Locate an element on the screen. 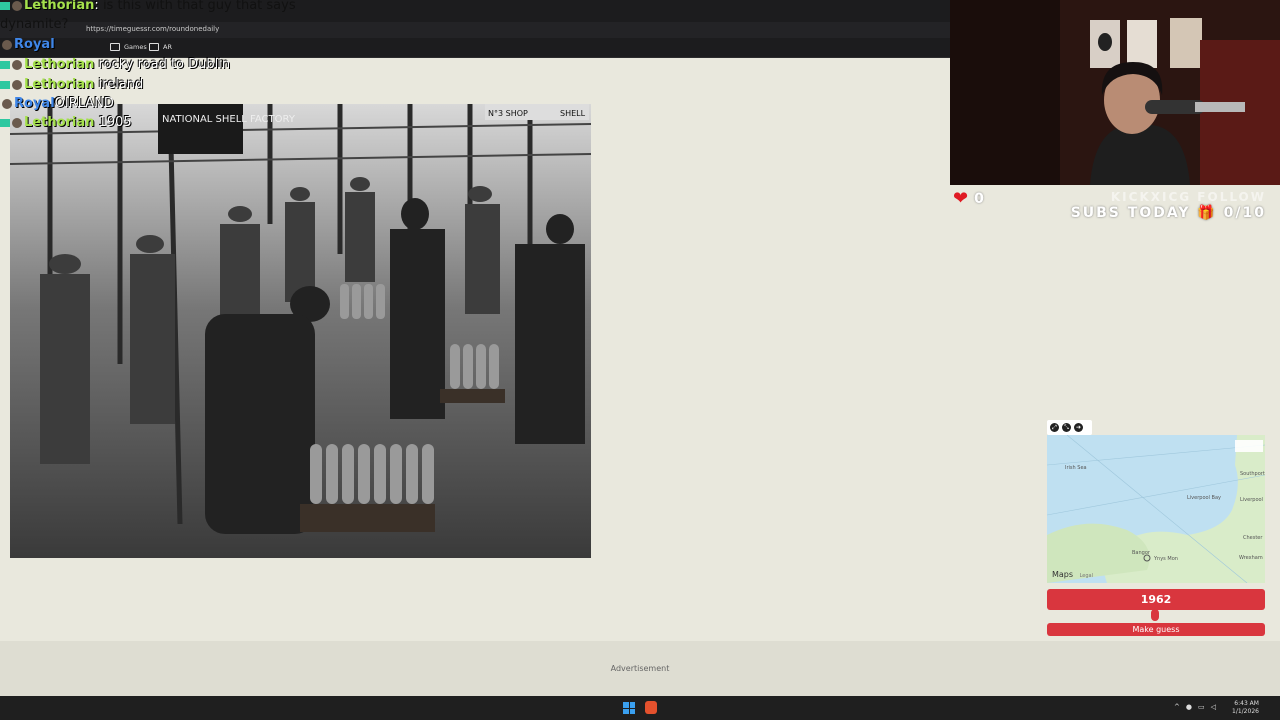 The image size is (1280, 720). map-place: Wrexham is located at coordinates (1251, 558).